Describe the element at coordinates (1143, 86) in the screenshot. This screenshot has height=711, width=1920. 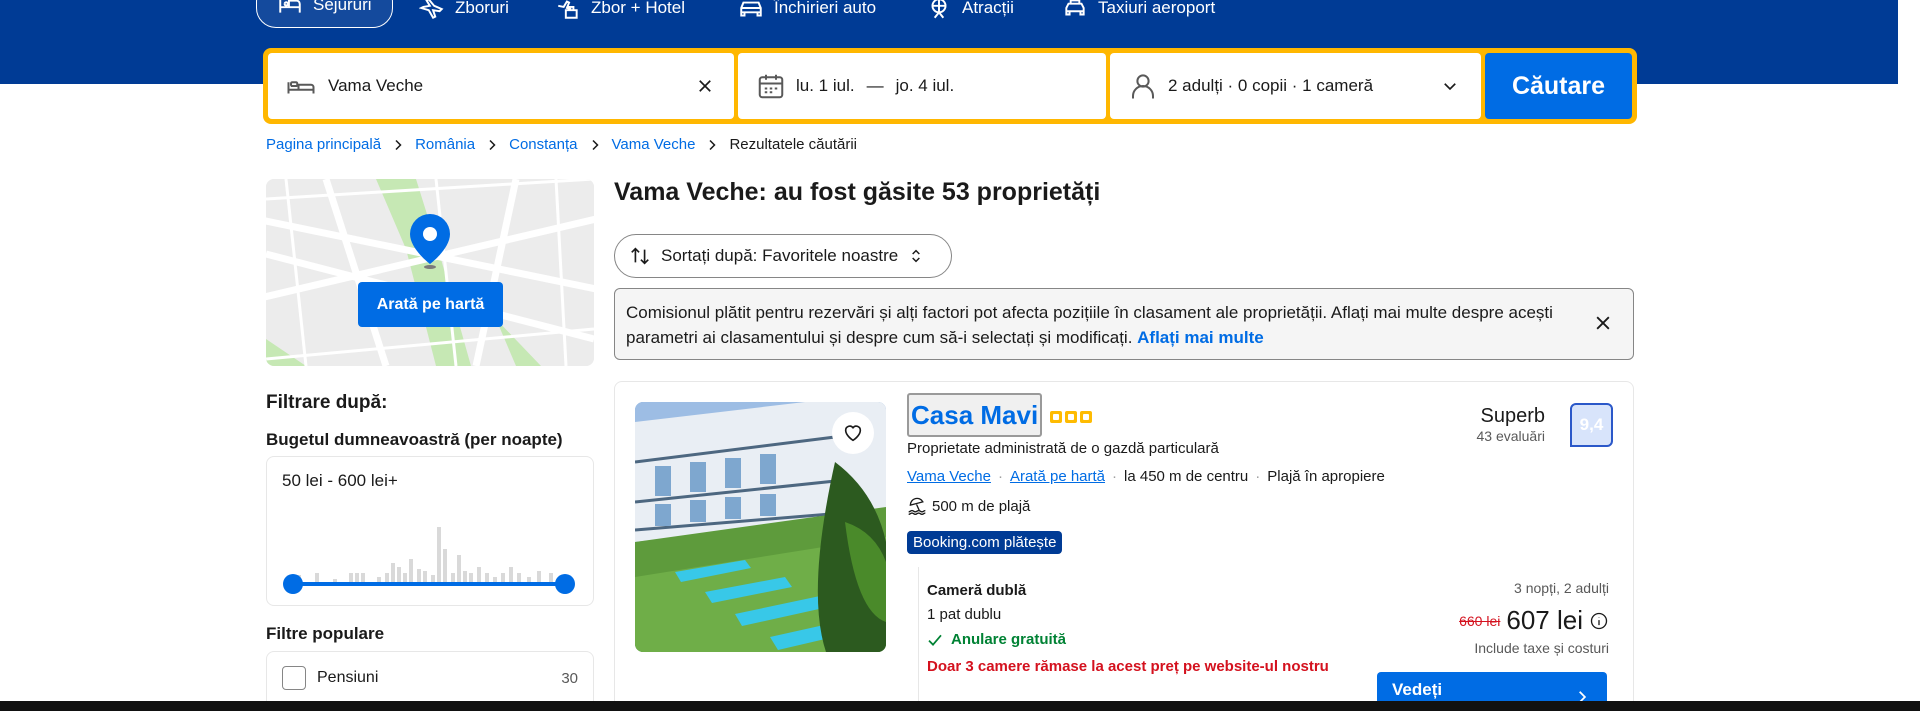
I see `person-icon` at that location.